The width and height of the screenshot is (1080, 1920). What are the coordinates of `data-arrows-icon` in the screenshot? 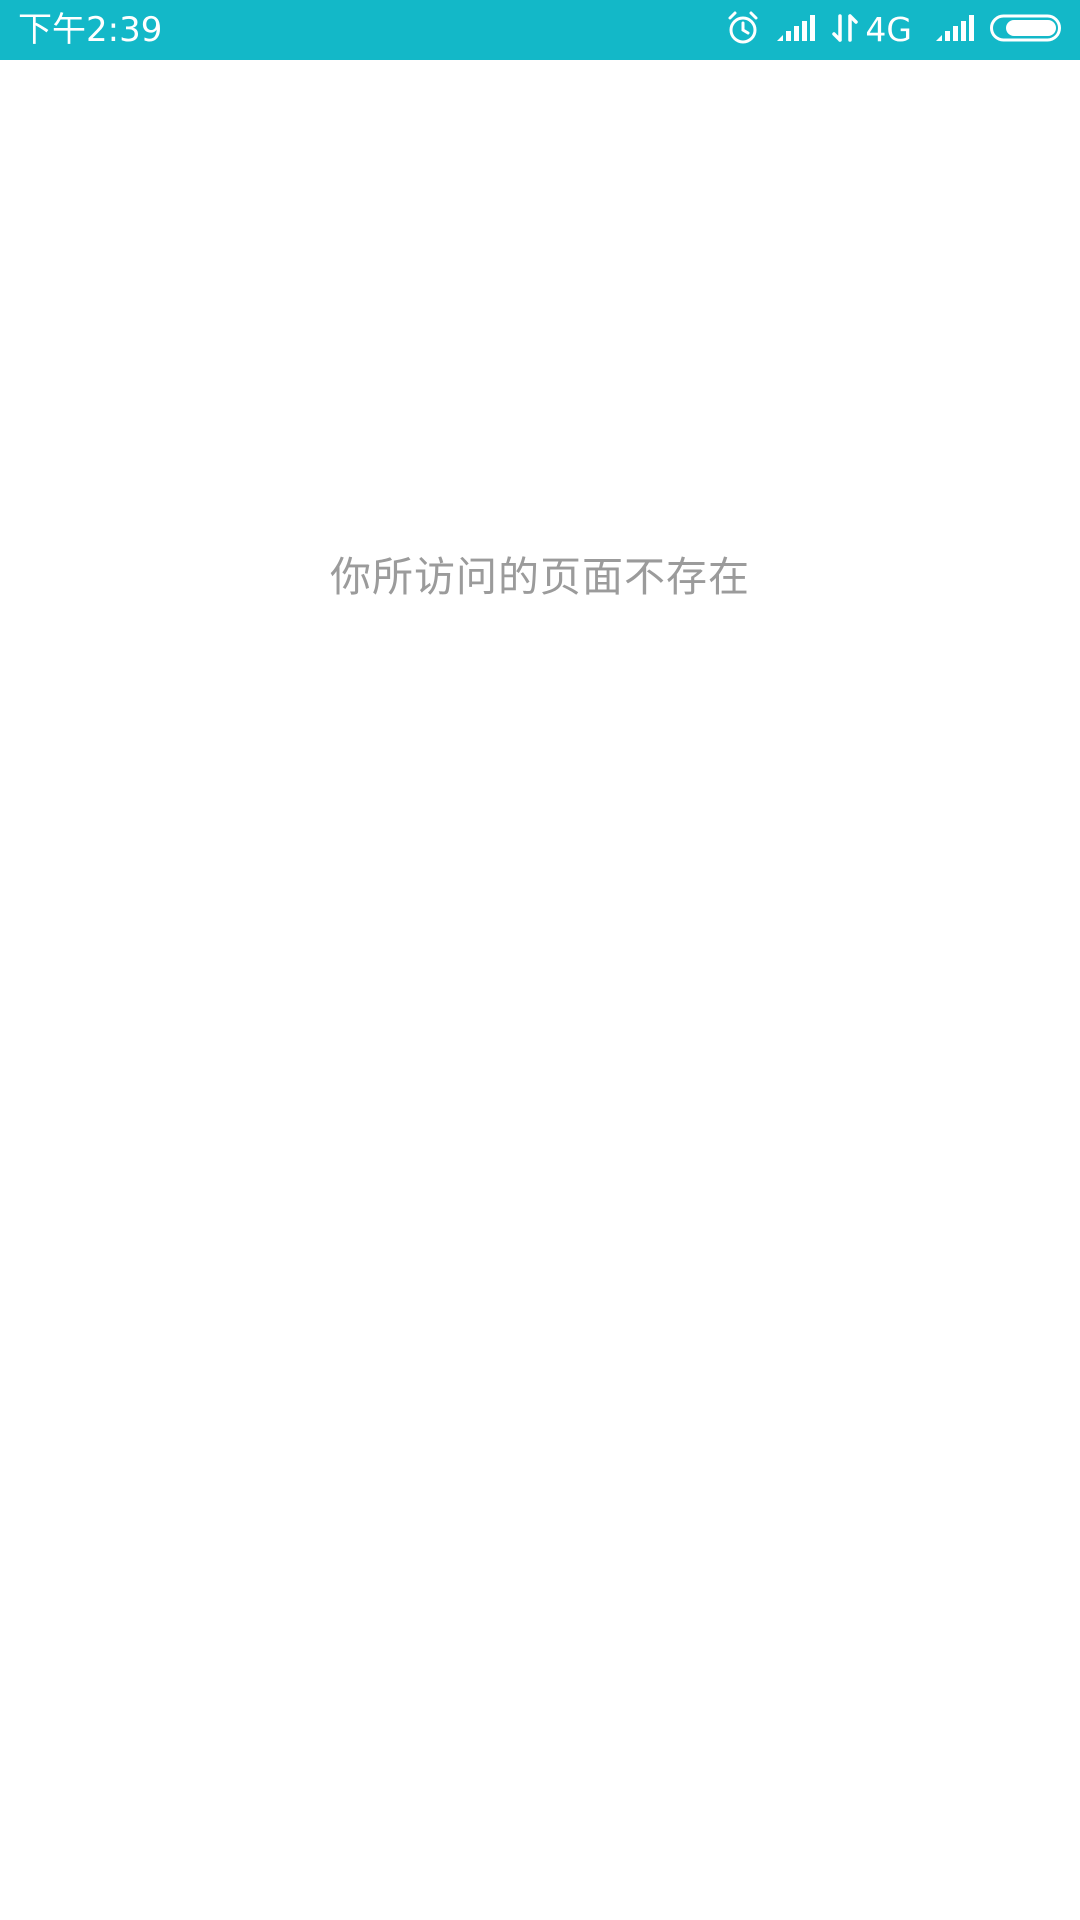 It's located at (845, 30).